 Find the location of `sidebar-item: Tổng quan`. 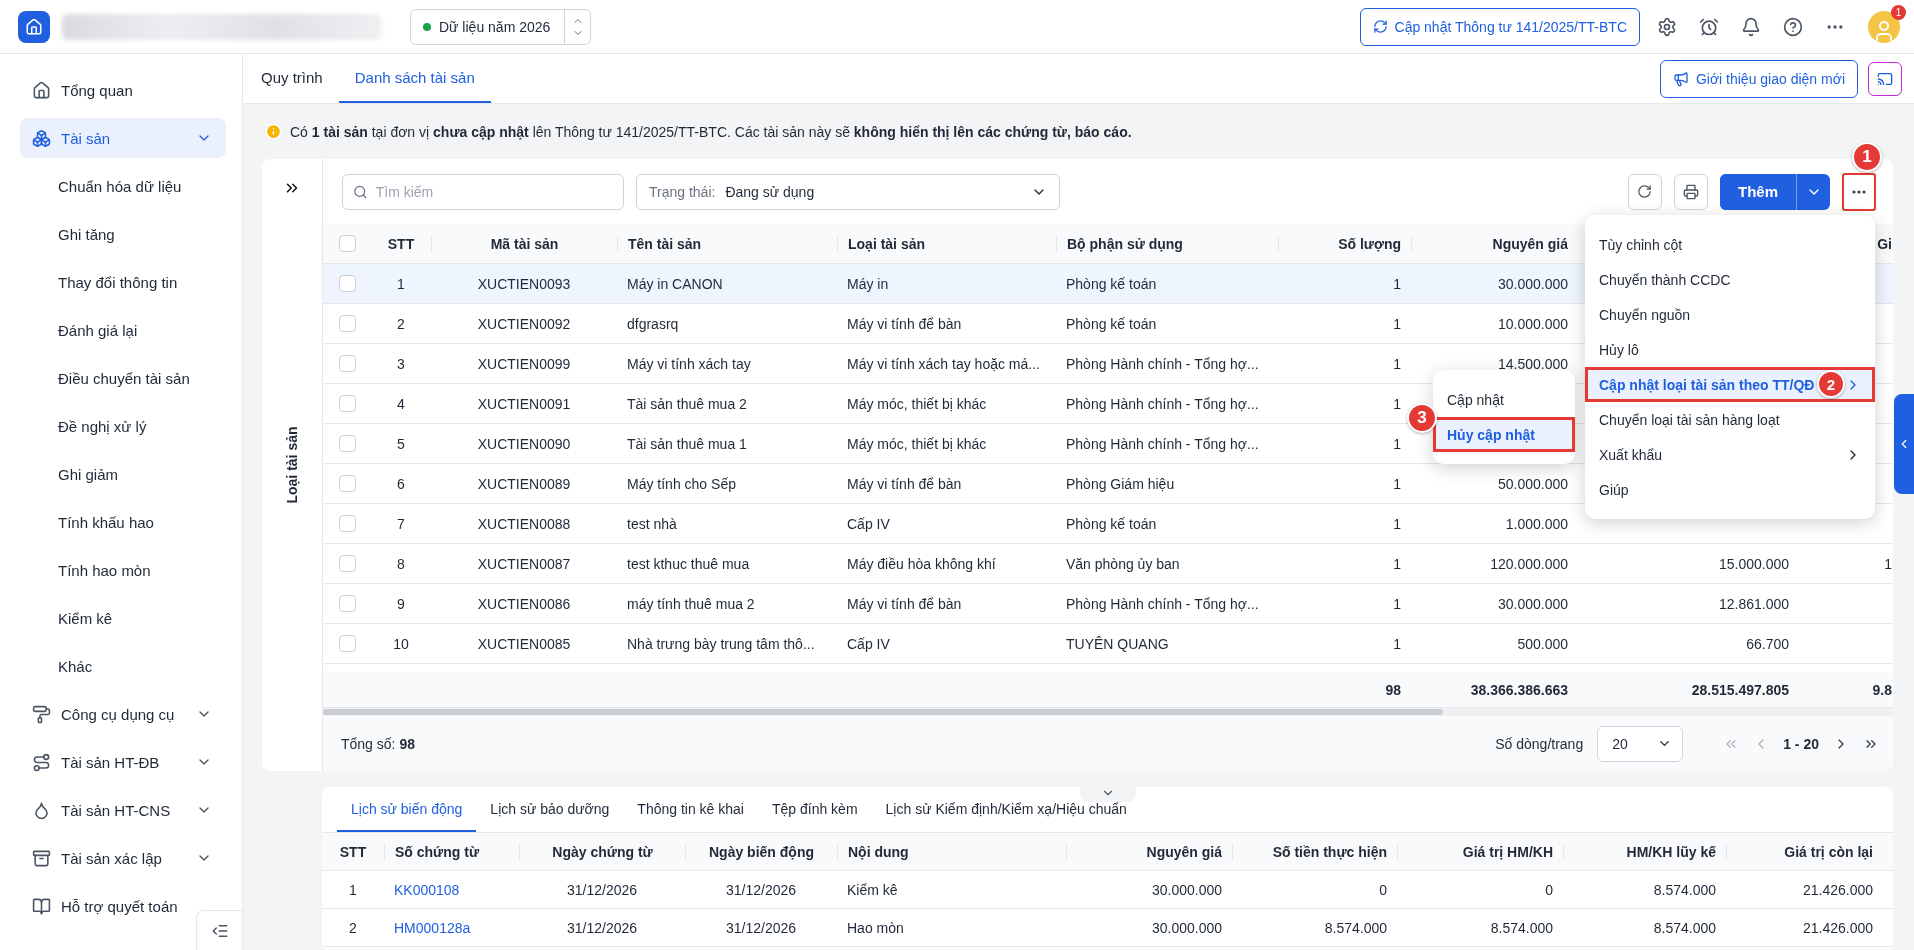

sidebar-item: Tổng quan is located at coordinates (123, 90).